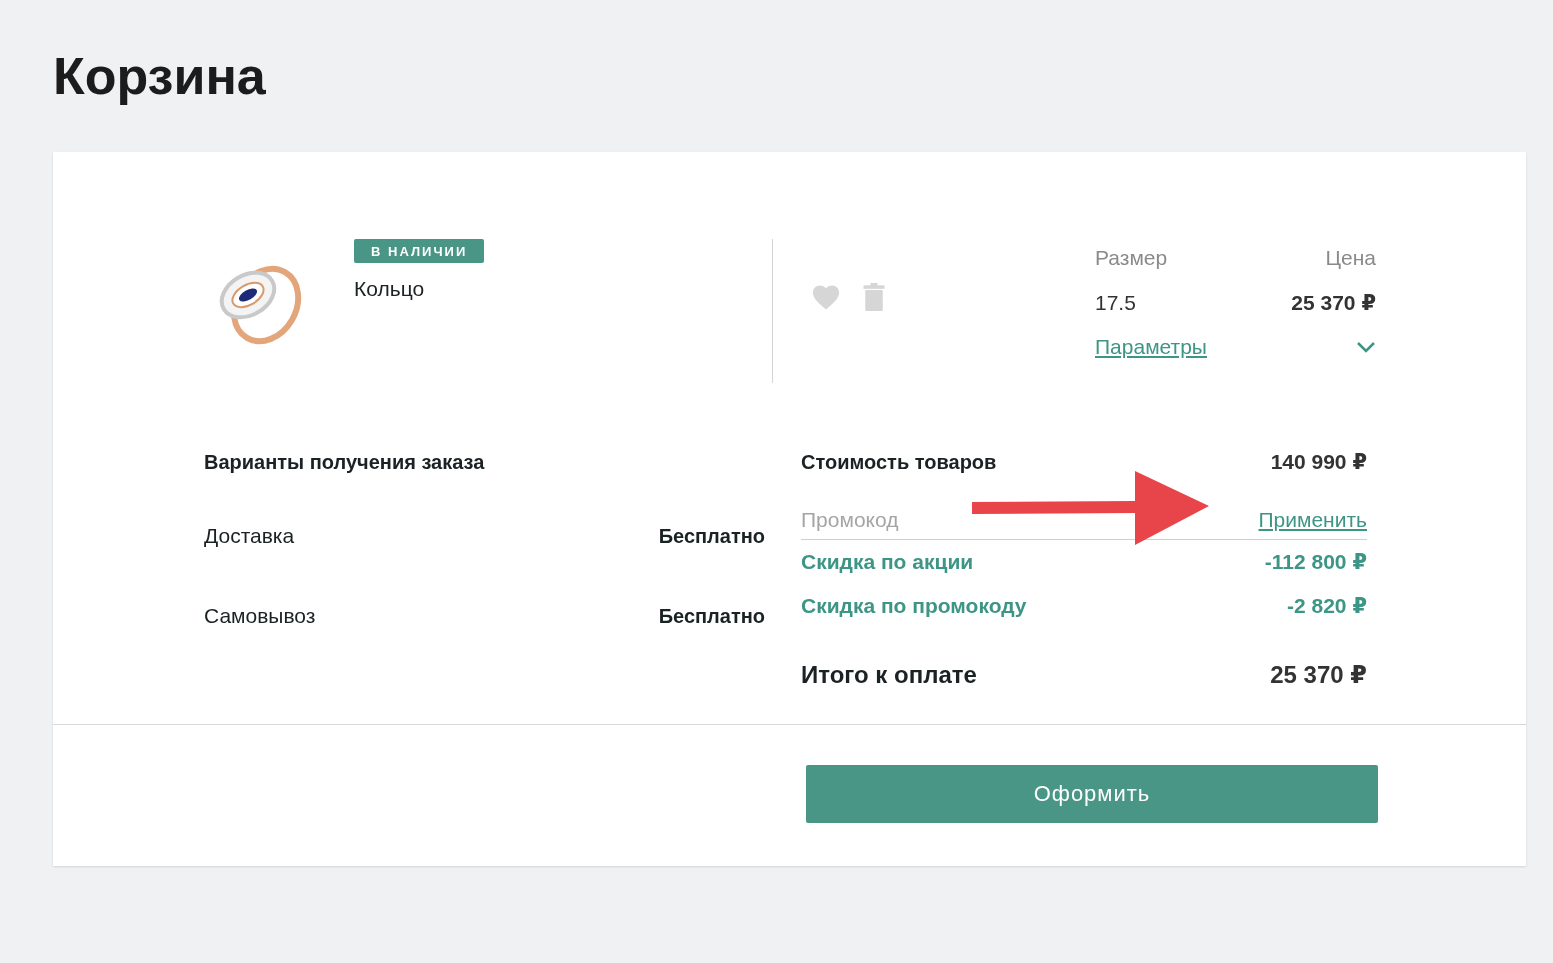 This screenshot has width=1553, height=963. I want to click on parameters-link: Параметры, so click(1151, 347).